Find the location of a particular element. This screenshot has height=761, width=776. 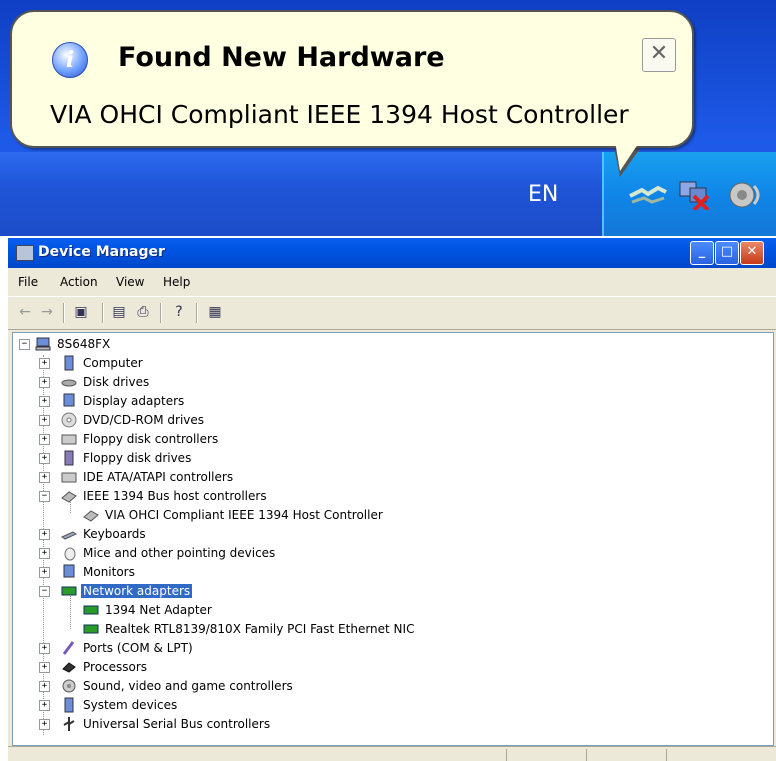

balloon-tail-fill is located at coordinates (629, 153).